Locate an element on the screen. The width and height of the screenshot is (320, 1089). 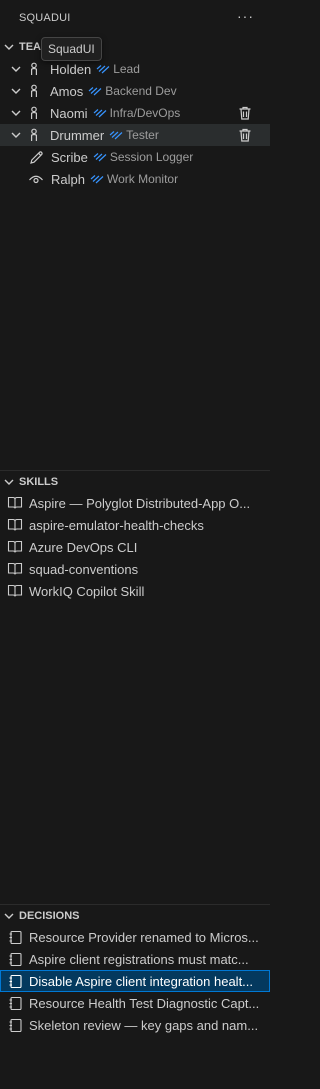
member-role: Session Logger is located at coordinates (143, 157).